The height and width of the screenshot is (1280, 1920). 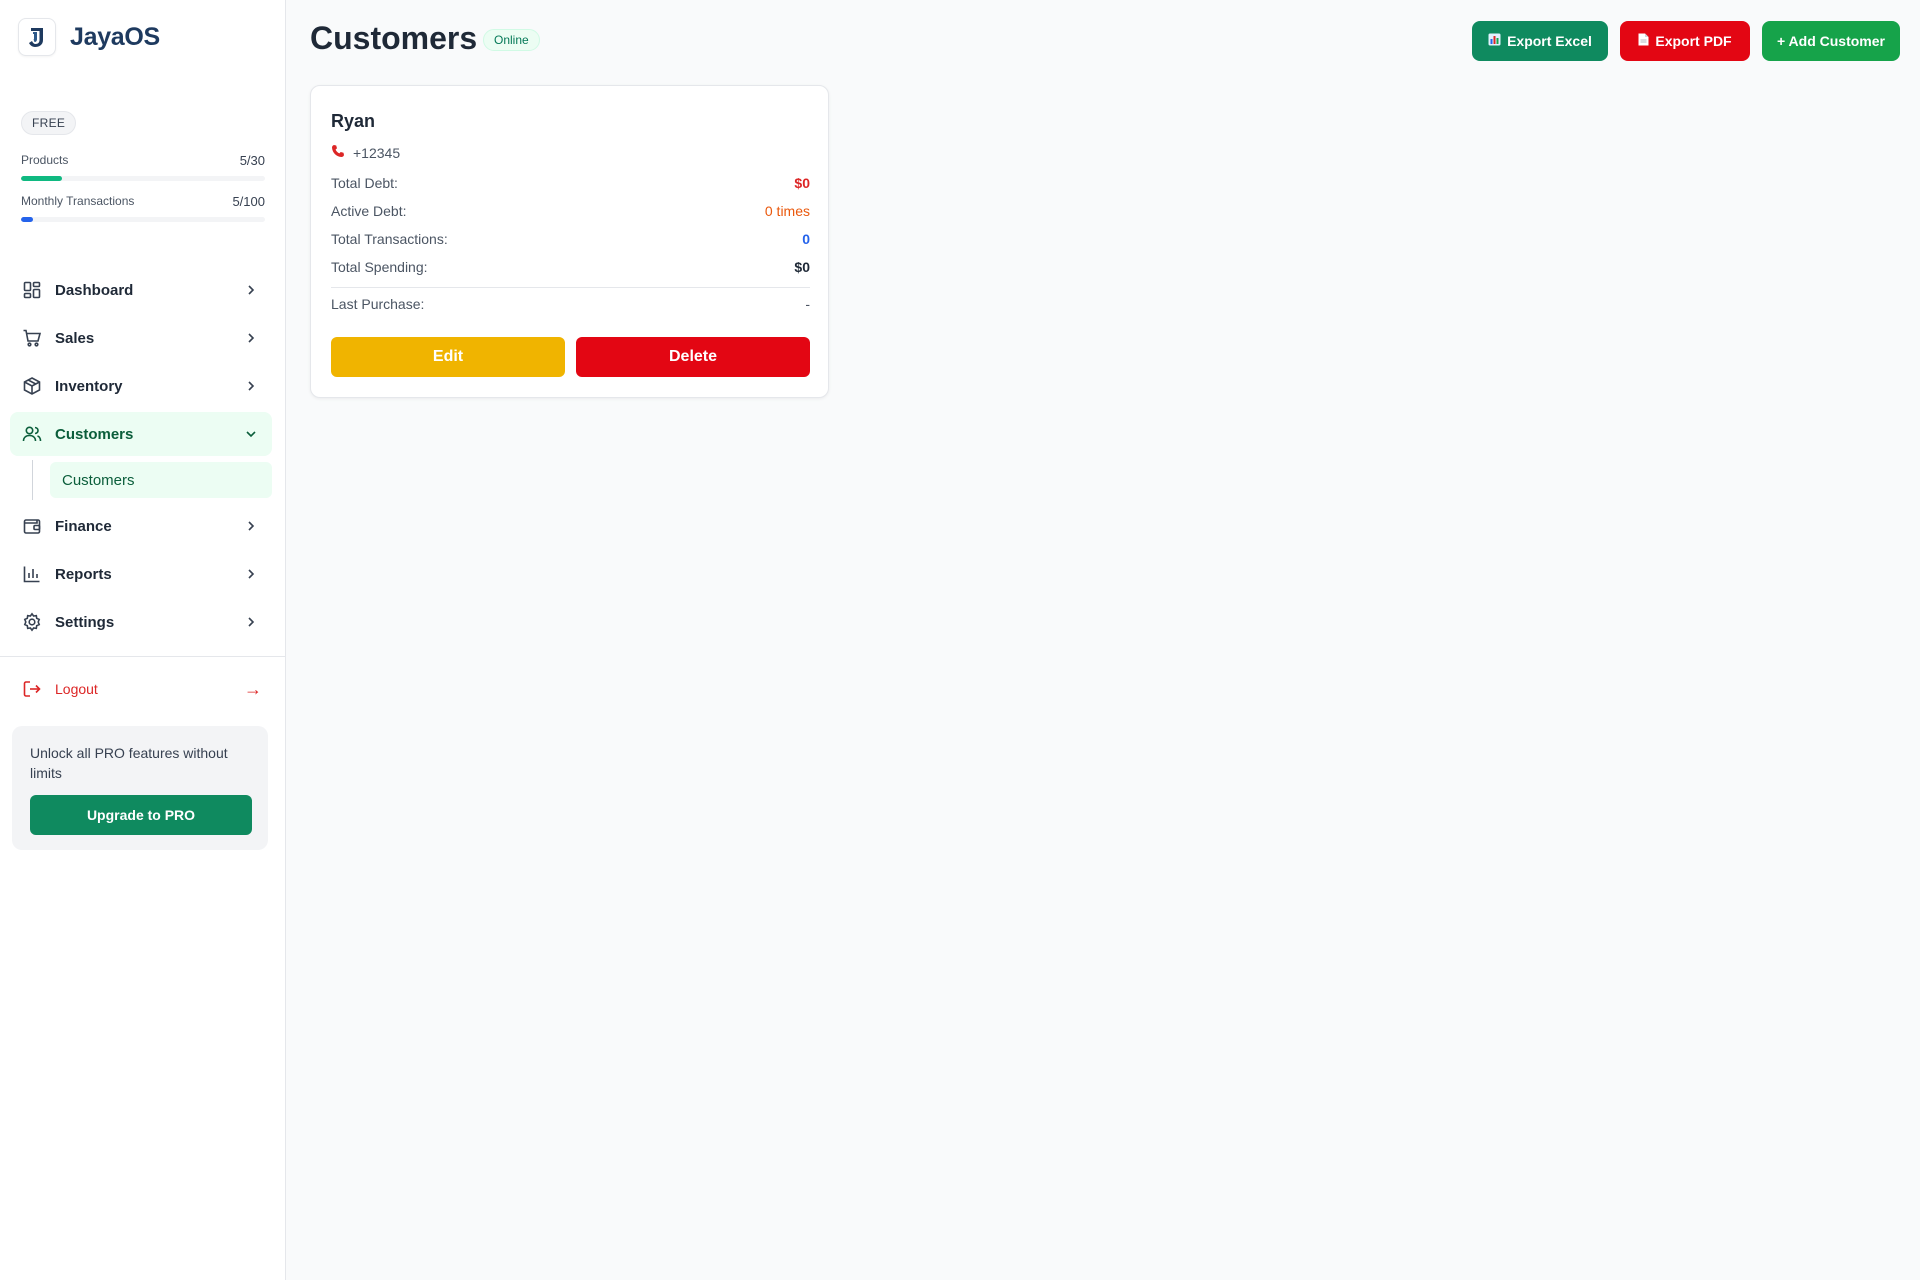 What do you see at coordinates (1494, 41) in the screenshot?
I see `chart-document-icon` at bounding box center [1494, 41].